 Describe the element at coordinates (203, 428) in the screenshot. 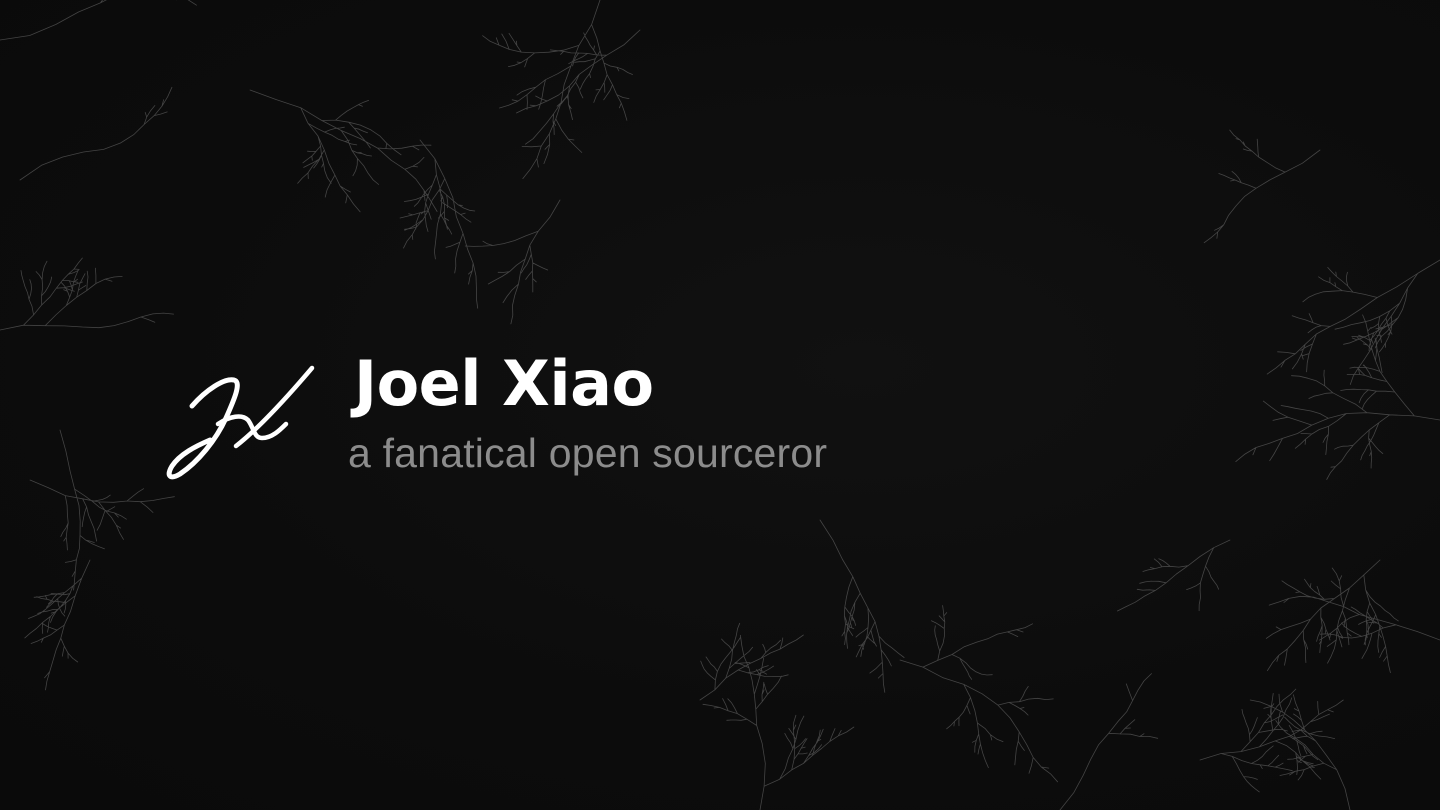

I see `signature-j-stroke` at that location.